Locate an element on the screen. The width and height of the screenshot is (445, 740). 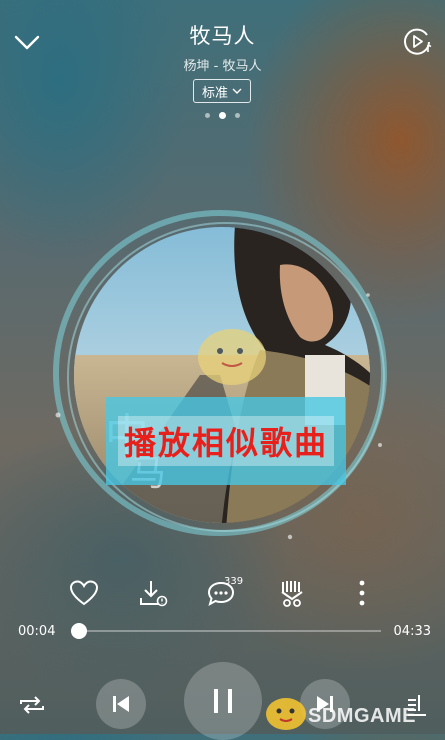
player-header: 牧马人 杨坤 - 牧马人 标准 is located at coordinates (222, 68).